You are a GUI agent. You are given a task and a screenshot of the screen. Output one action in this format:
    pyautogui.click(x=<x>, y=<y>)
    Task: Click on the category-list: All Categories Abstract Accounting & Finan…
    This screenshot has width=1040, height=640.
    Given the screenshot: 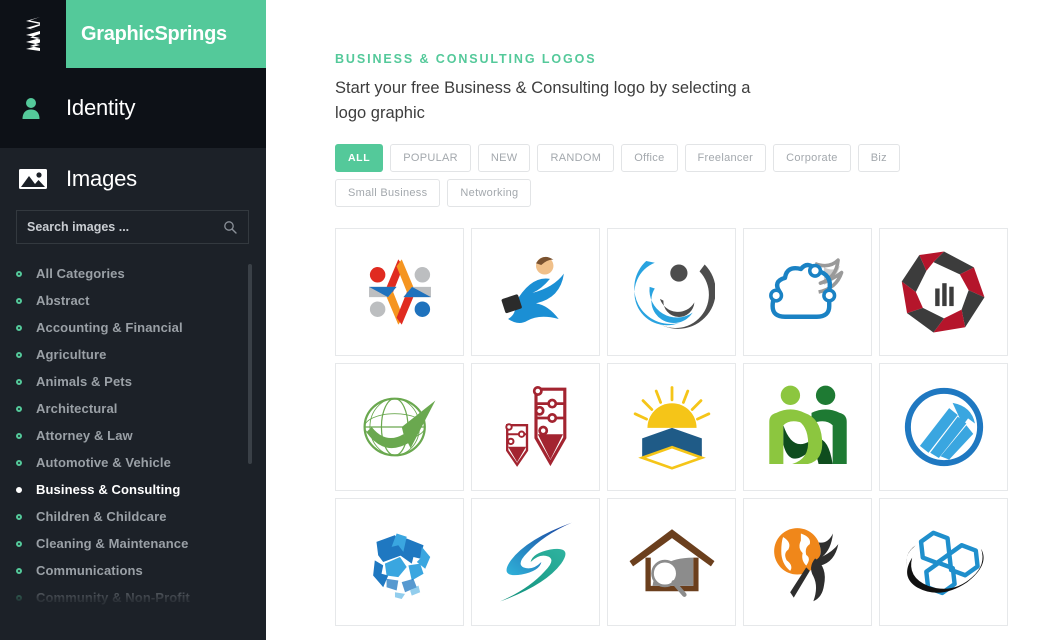 What is the action you would take?
    pyautogui.click(x=133, y=440)
    